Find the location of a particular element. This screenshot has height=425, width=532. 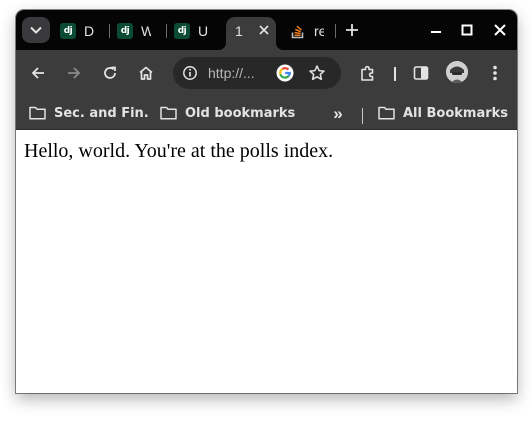

extensions-button is located at coordinates (368, 73).